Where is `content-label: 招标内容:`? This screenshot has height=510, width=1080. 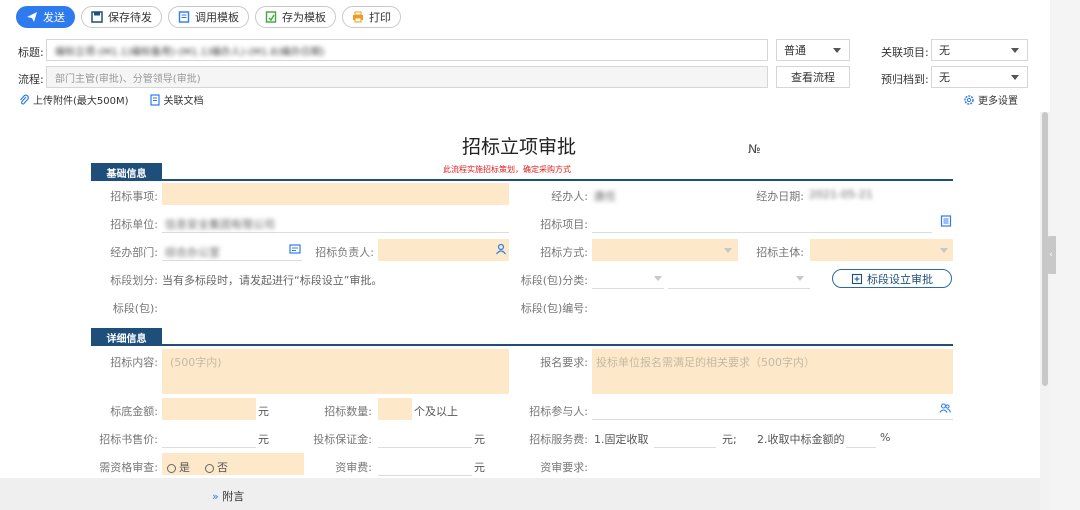
content-label: 招标内容: is located at coordinates (134, 362).